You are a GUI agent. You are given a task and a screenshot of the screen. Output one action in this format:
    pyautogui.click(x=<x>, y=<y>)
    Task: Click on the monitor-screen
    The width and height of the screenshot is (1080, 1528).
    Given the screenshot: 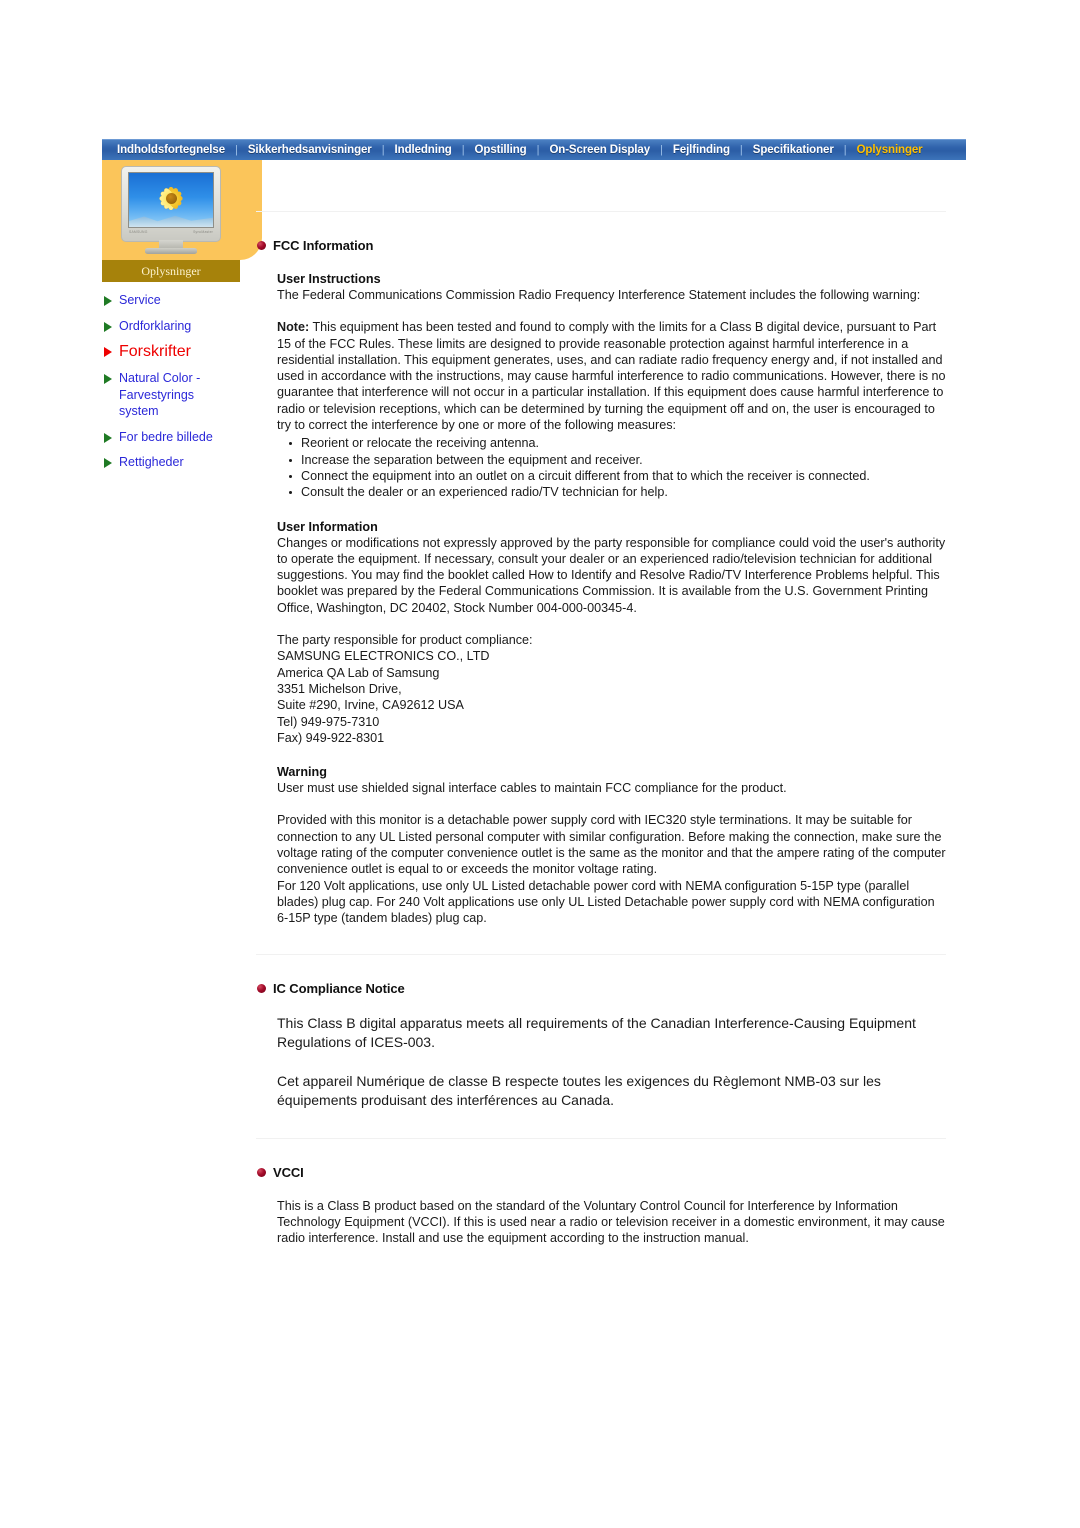 What is the action you would take?
    pyautogui.click(x=171, y=200)
    